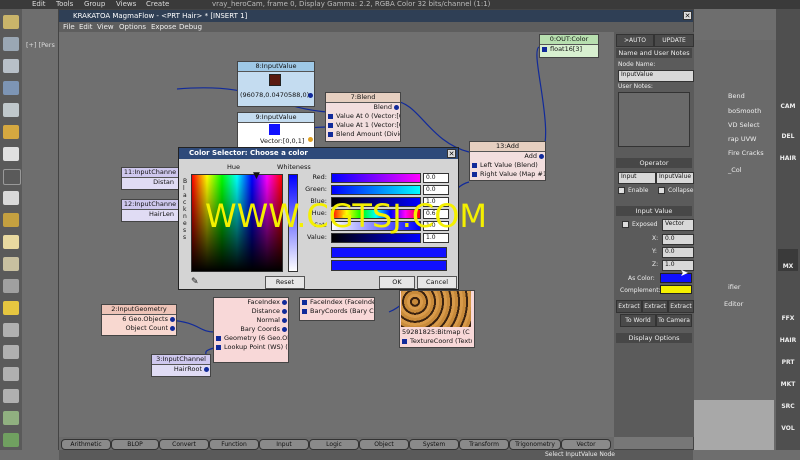  I want to click on toolbar-prt-button: PRT, so click(788, 356).